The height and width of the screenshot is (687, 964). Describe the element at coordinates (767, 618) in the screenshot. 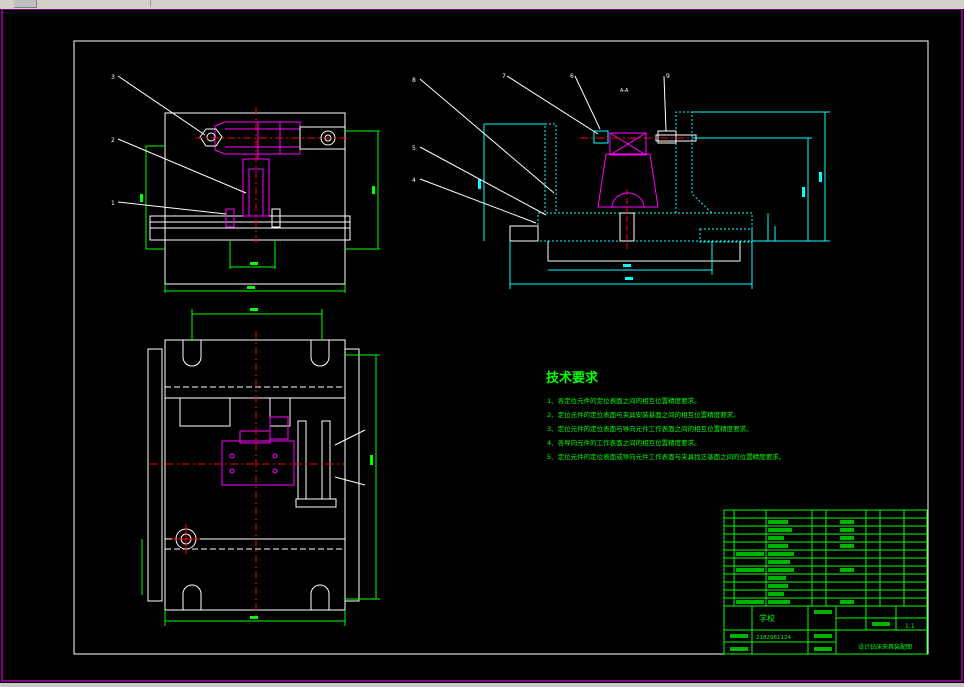

I see `school-label: 学校` at that location.